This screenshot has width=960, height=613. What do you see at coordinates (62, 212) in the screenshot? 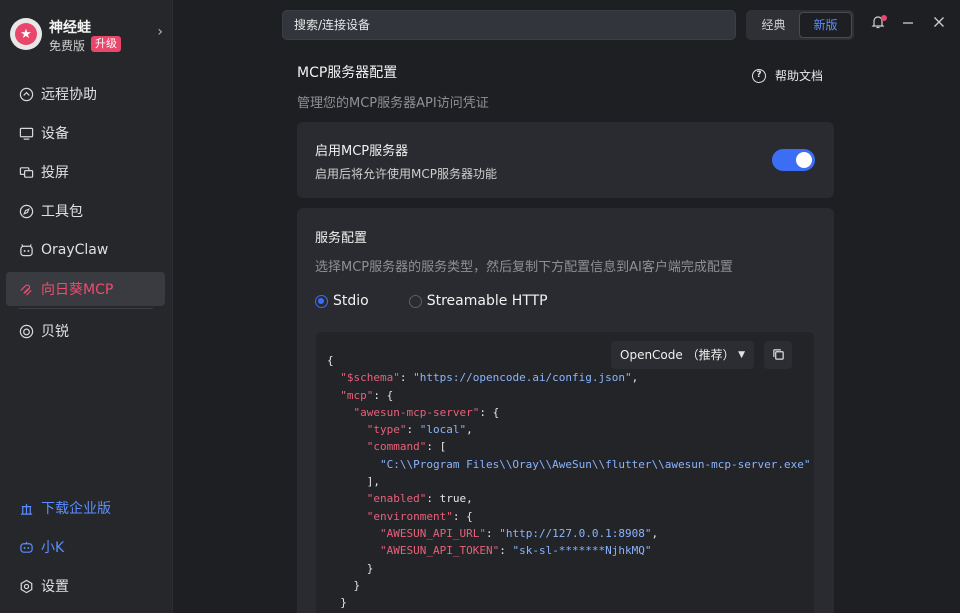
I see `sidebar-item-label: 工具包` at bounding box center [62, 212].